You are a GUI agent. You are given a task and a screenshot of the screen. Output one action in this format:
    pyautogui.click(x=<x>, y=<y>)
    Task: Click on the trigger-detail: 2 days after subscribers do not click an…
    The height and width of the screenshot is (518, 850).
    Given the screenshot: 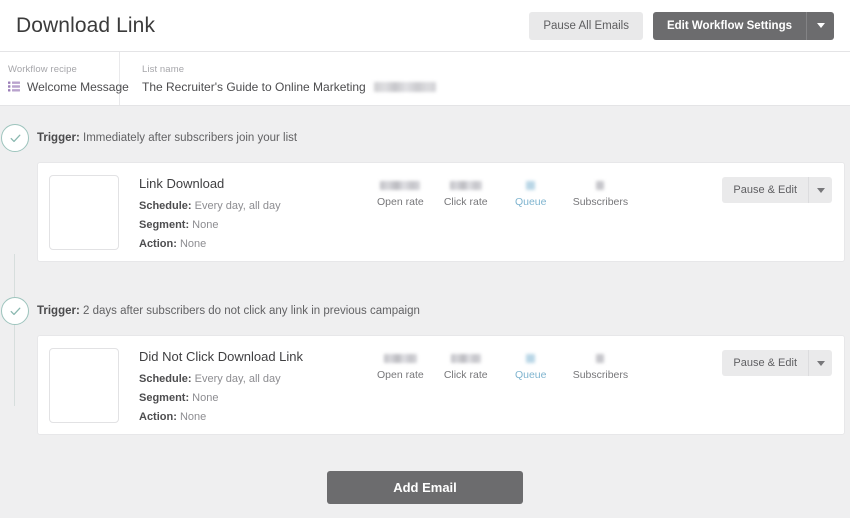 What is the action you would take?
    pyautogui.click(x=249, y=311)
    